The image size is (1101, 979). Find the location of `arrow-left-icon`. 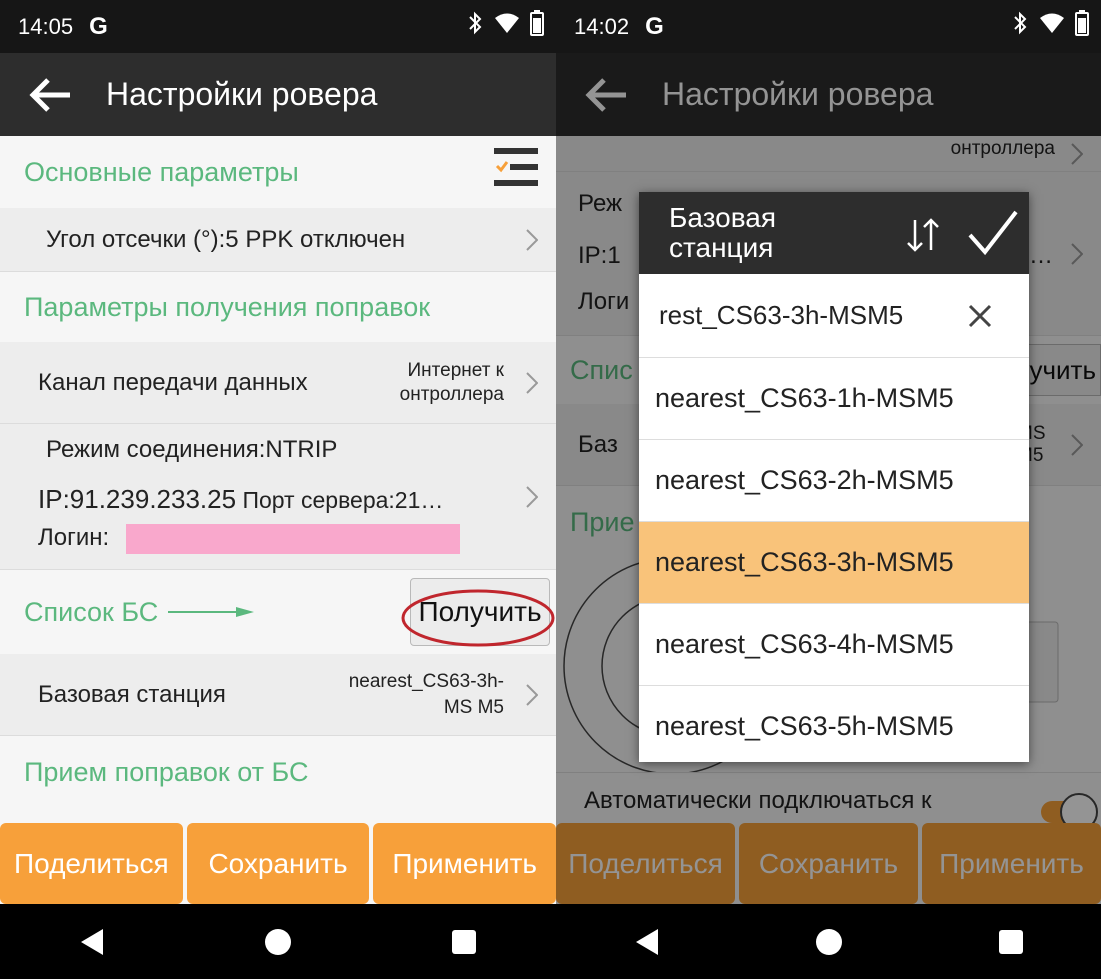

arrow-left-icon is located at coordinates (49, 94).